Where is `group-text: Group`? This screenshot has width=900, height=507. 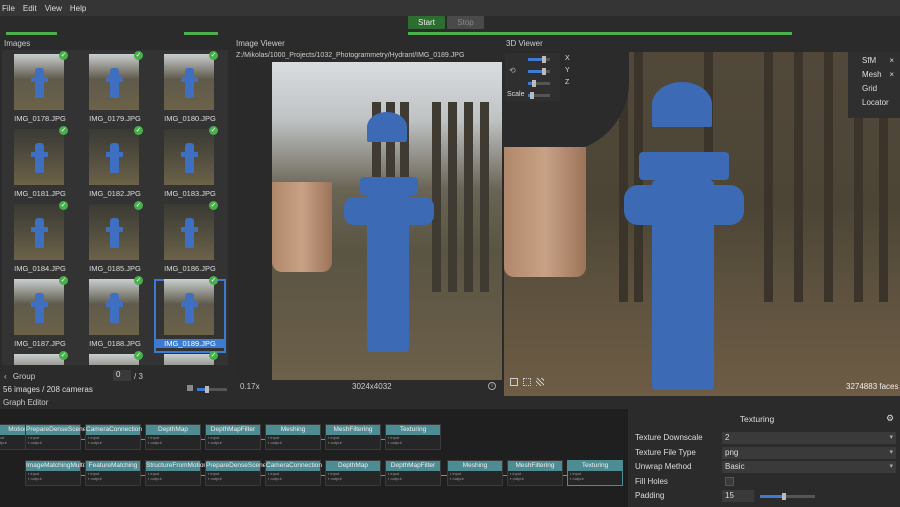
group-text: Group is located at coordinates (24, 376).